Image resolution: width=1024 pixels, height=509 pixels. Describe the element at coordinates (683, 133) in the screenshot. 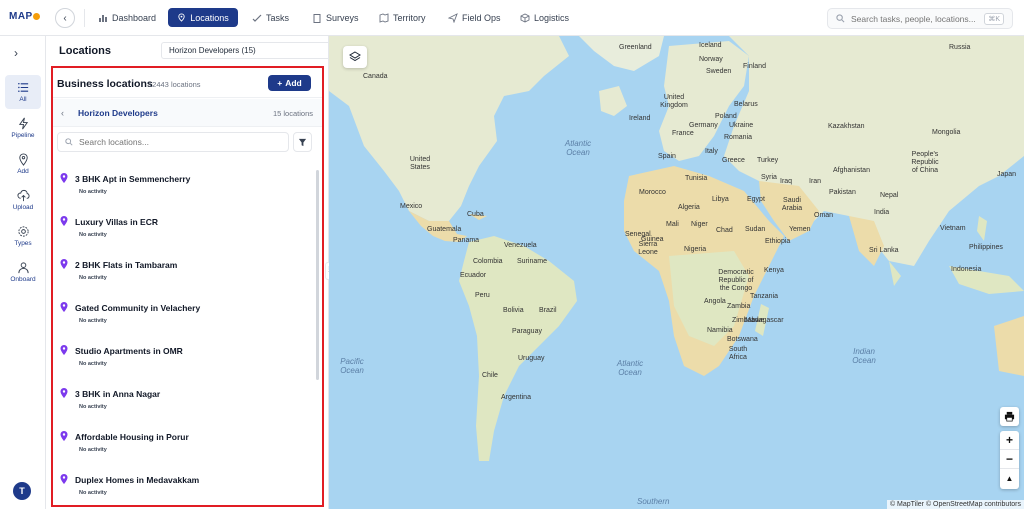

I see `map-label: France` at that location.